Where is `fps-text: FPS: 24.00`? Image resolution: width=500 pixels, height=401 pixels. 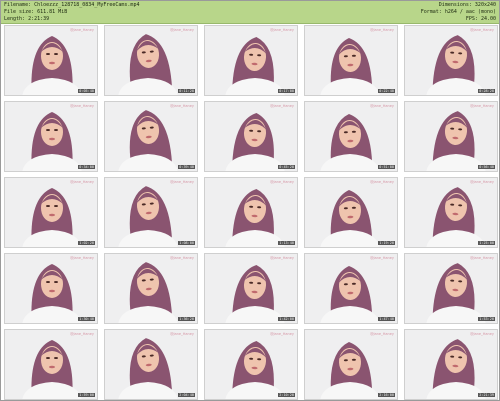
fps-text: FPS: 24.00 is located at coordinates (480, 19).